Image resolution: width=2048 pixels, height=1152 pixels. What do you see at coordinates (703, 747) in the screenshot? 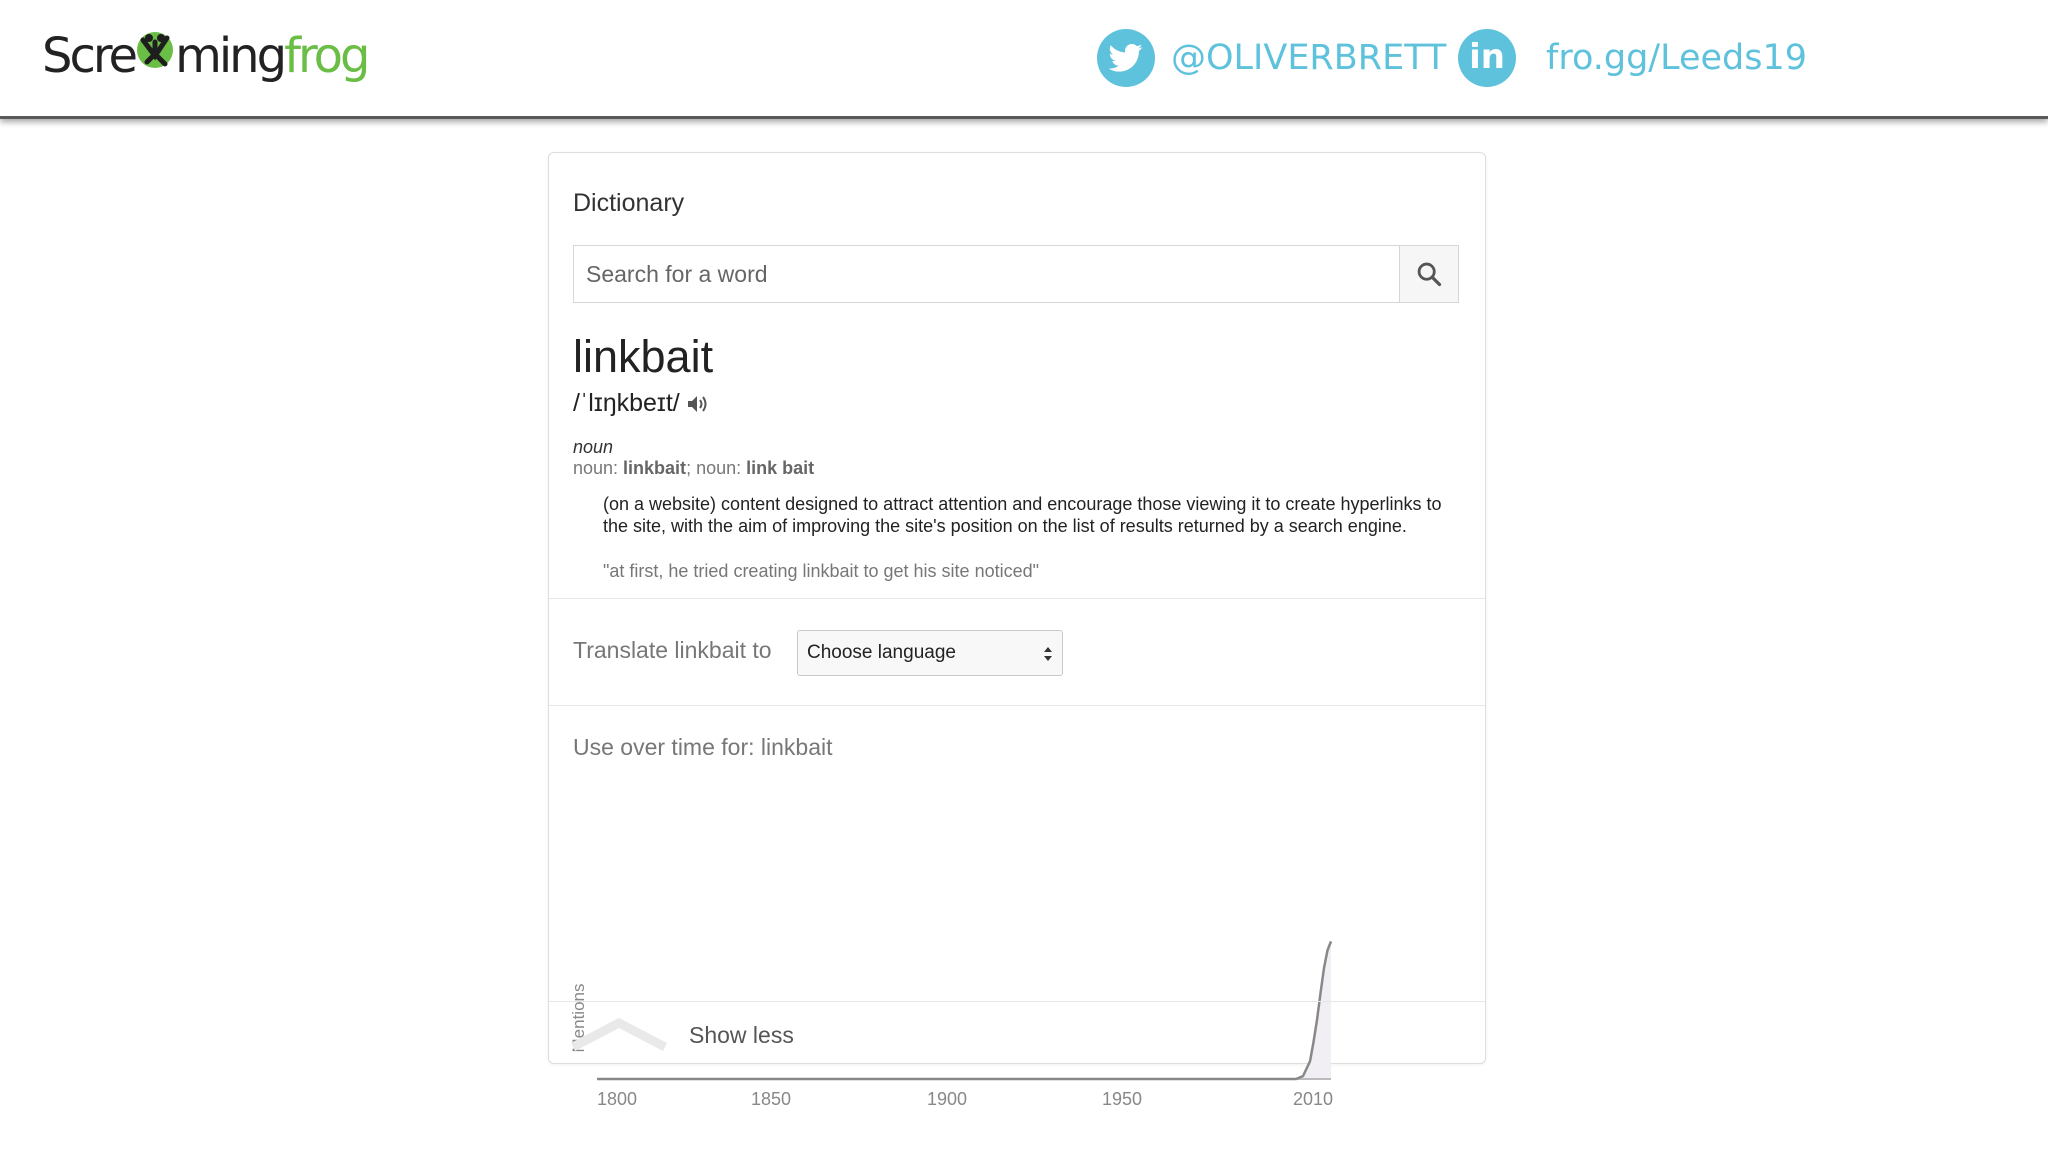
I see `usage-title: Use over time for: linkbait` at bounding box center [703, 747].